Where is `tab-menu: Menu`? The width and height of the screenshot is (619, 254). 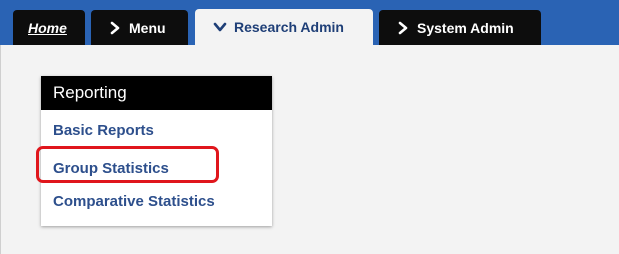
tab-menu: Menu is located at coordinates (139, 27).